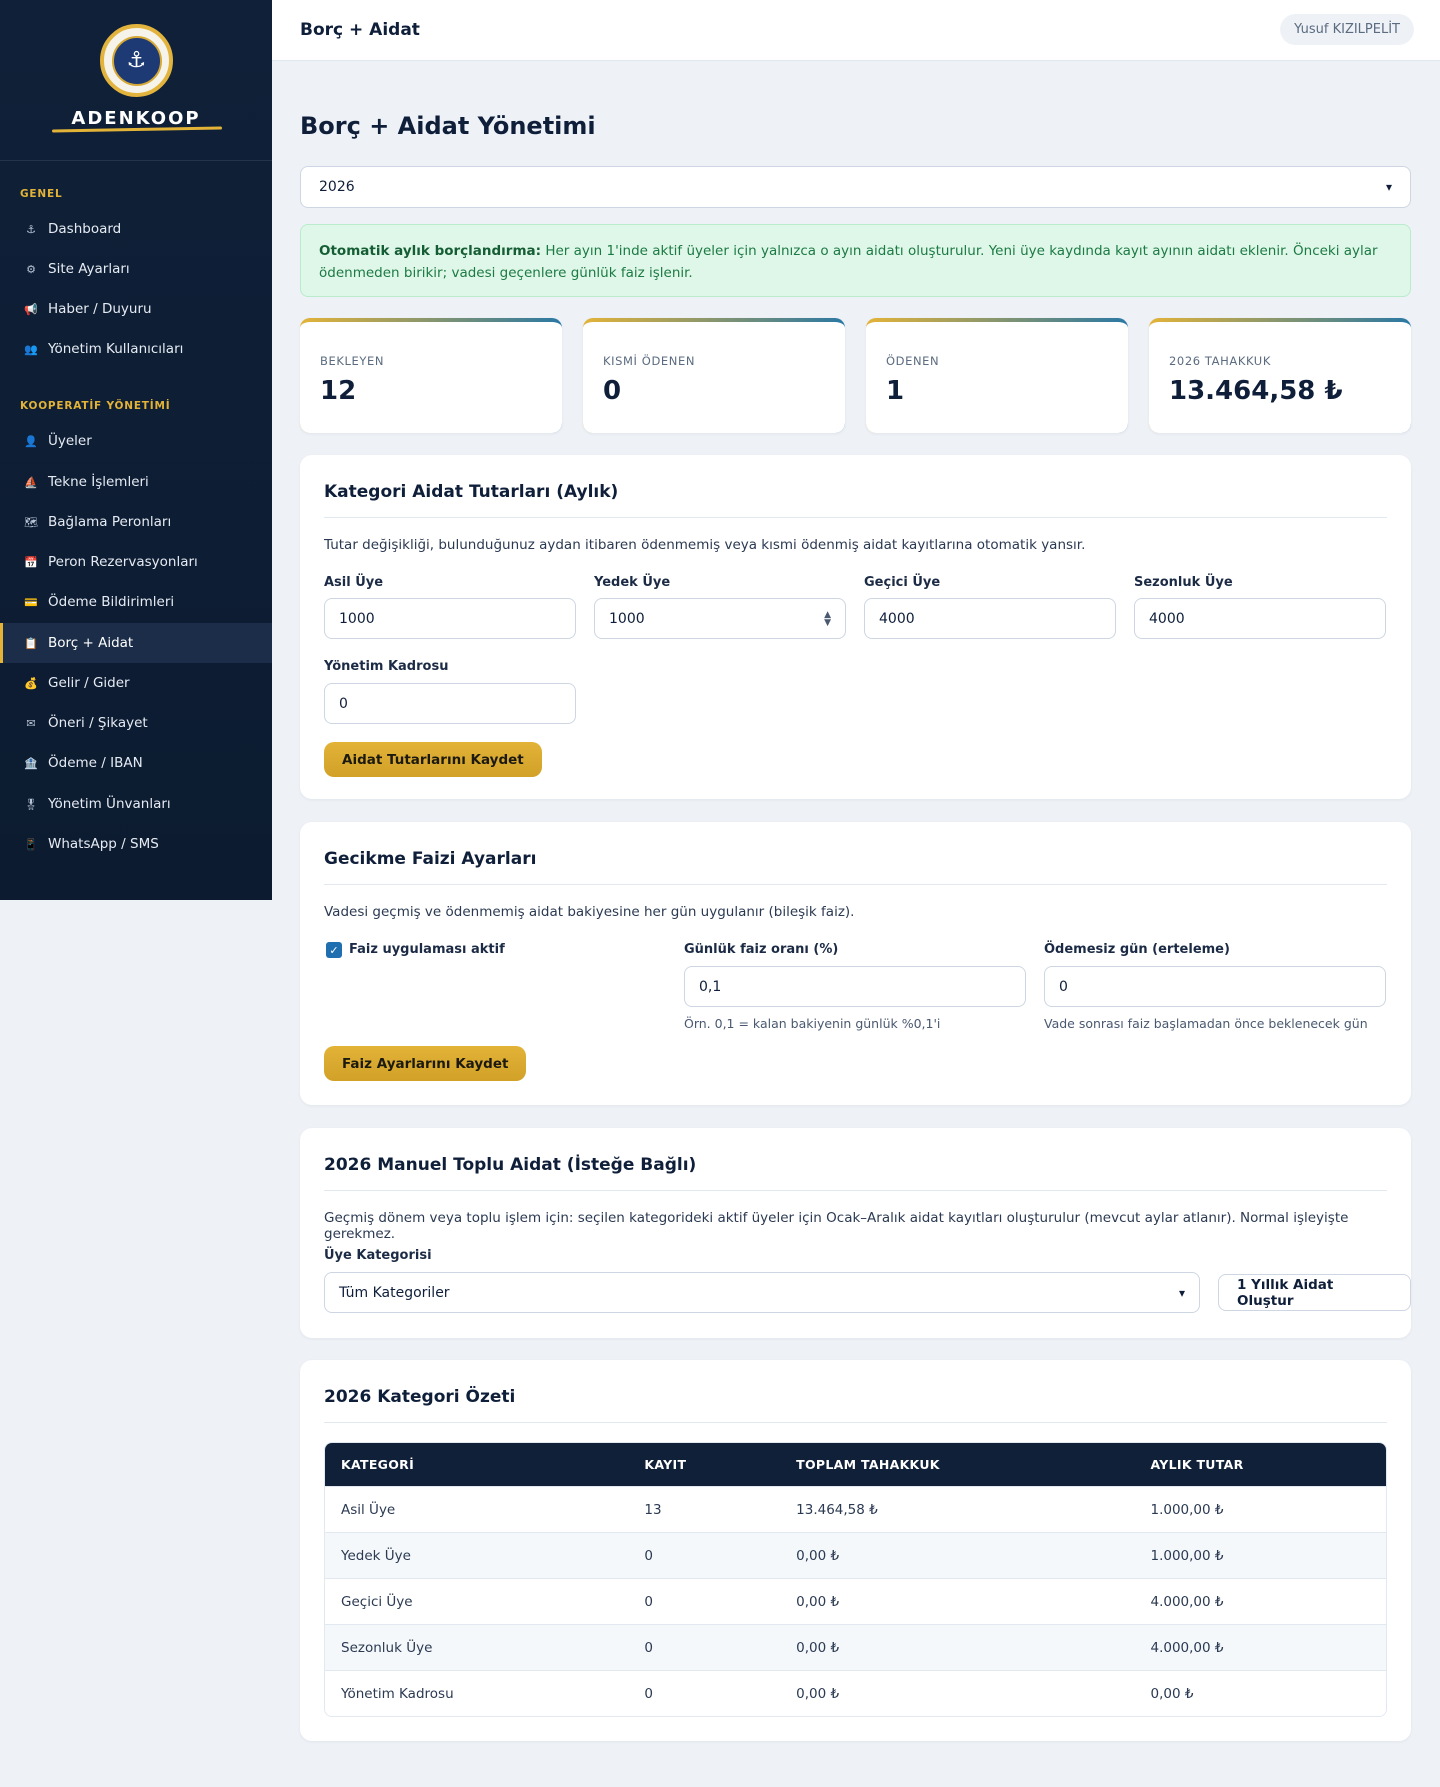 The width and height of the screenshot is (1440, 1787). Describe the element at coordinates (31, 482) in the screenshot. I see `sailboat-icon: ⛵` at that location.